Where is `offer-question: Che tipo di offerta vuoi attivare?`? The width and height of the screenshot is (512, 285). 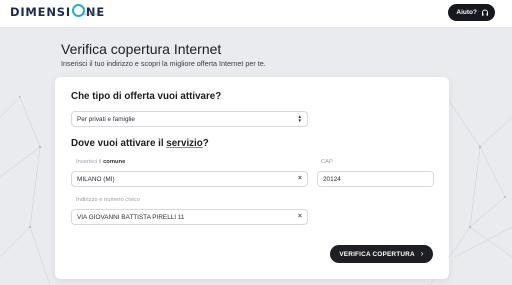
offer-question: Che tipo di offerta vuoi attivare? is located at coordinates (146, 96).